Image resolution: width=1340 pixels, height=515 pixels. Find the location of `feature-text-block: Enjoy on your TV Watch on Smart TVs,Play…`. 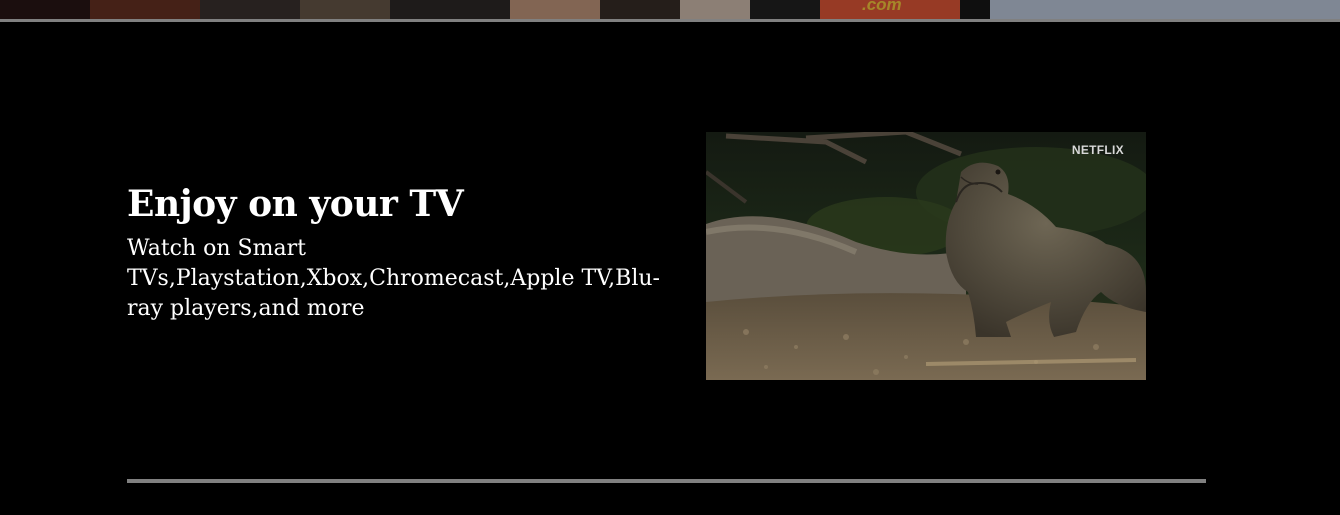

feature-text-block: Enjoy on your TV Watch on Smart TVs,Play… is located at coordinates (399, 253).